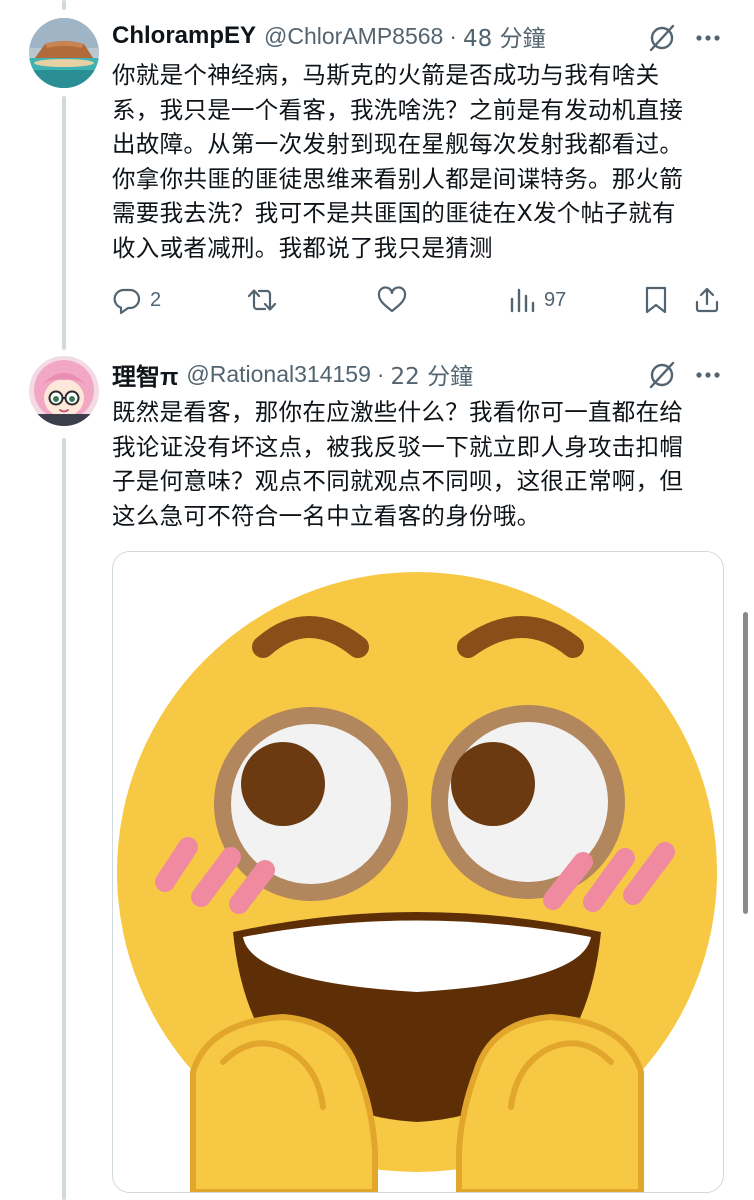  I want to click on tweet-actions: 2 97, so click(418, 300).